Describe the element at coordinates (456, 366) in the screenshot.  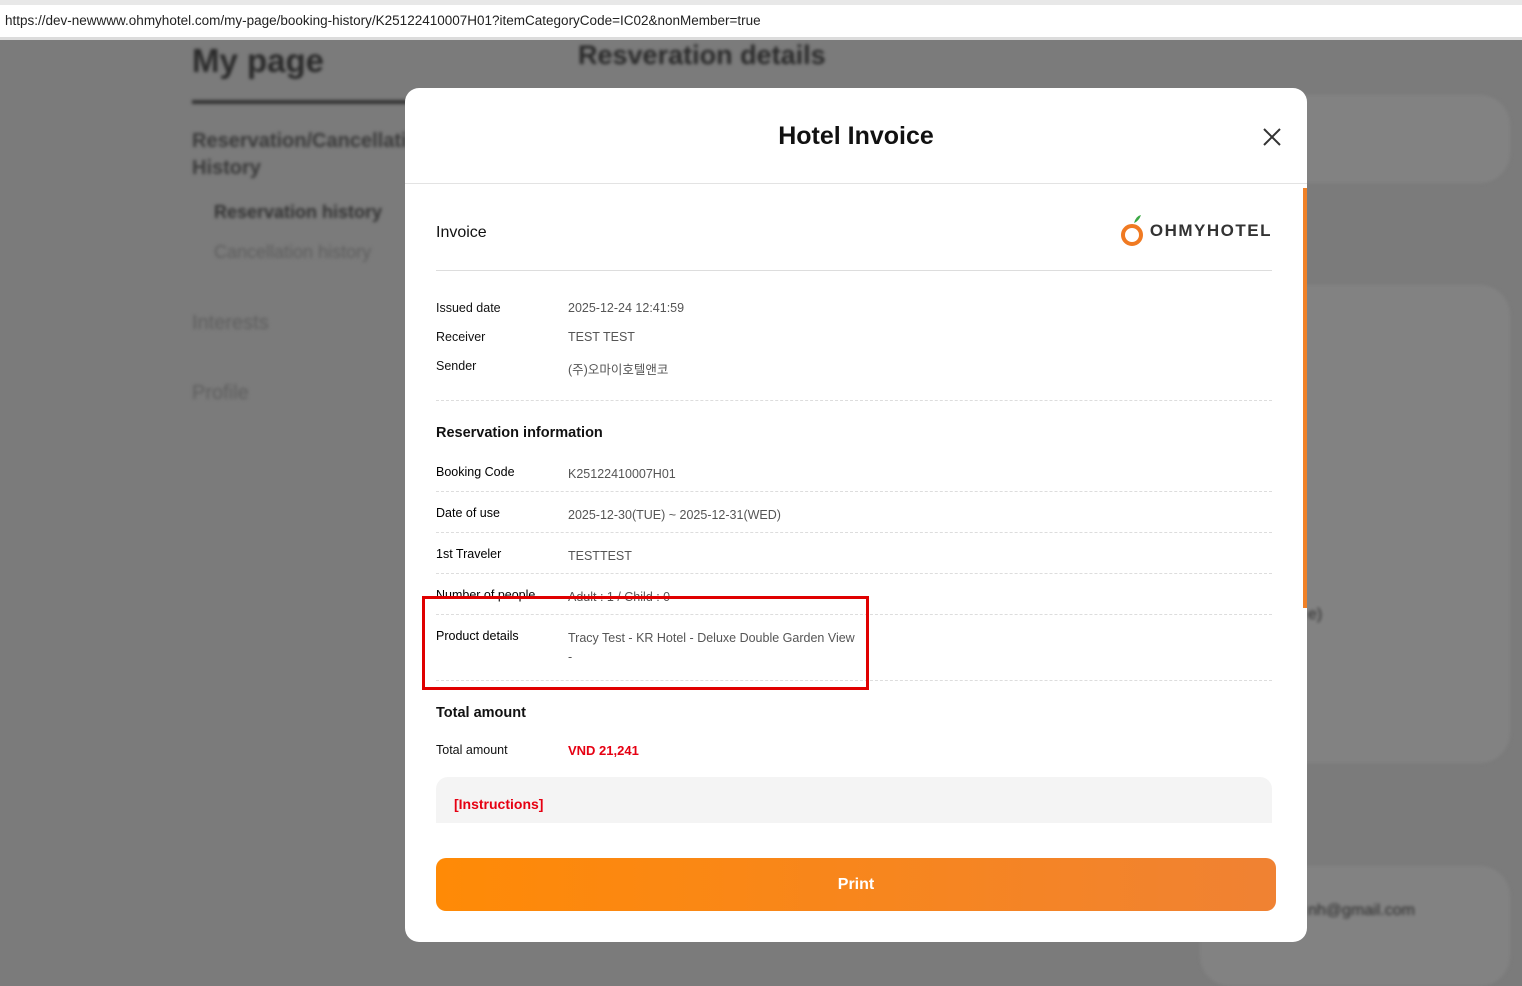
I see `label: Sender` at that location.